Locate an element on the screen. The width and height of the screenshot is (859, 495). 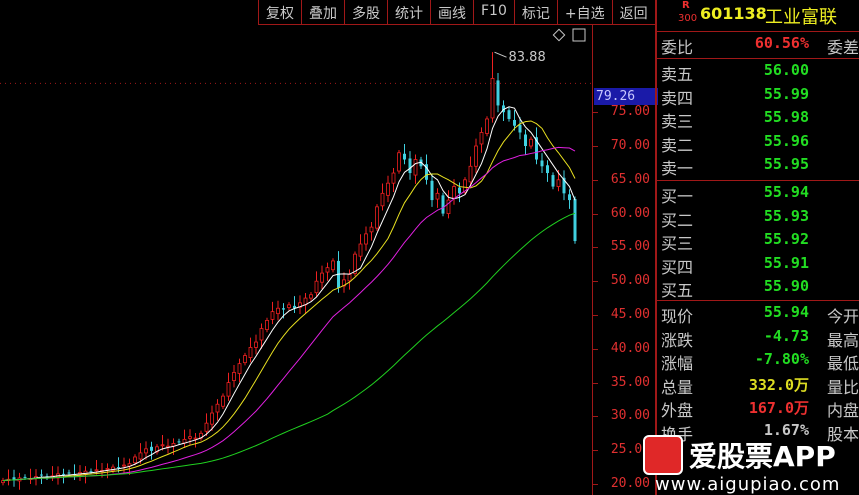
toolbar-button: 返回 is located at coordinates (633, 12).